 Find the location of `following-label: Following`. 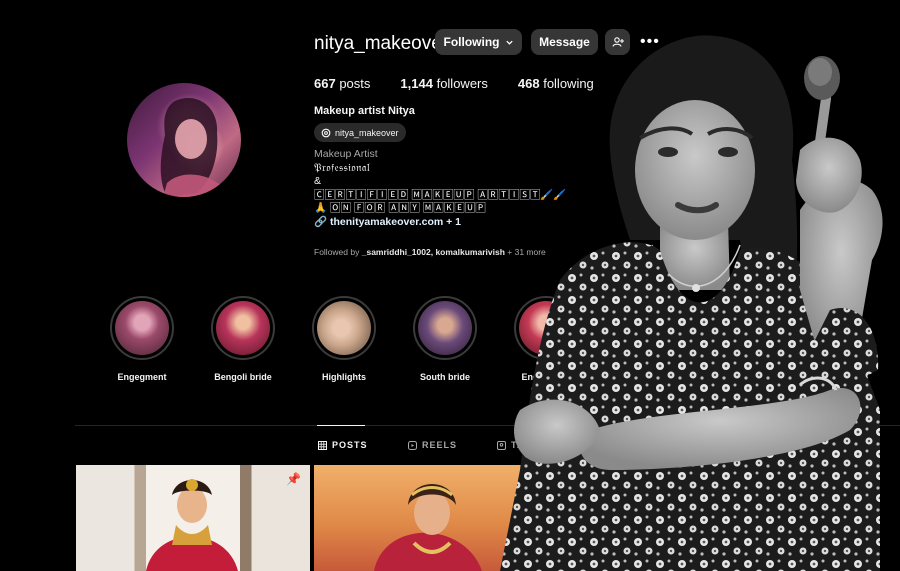

following-label: Following is located at coordinates (471, 42).